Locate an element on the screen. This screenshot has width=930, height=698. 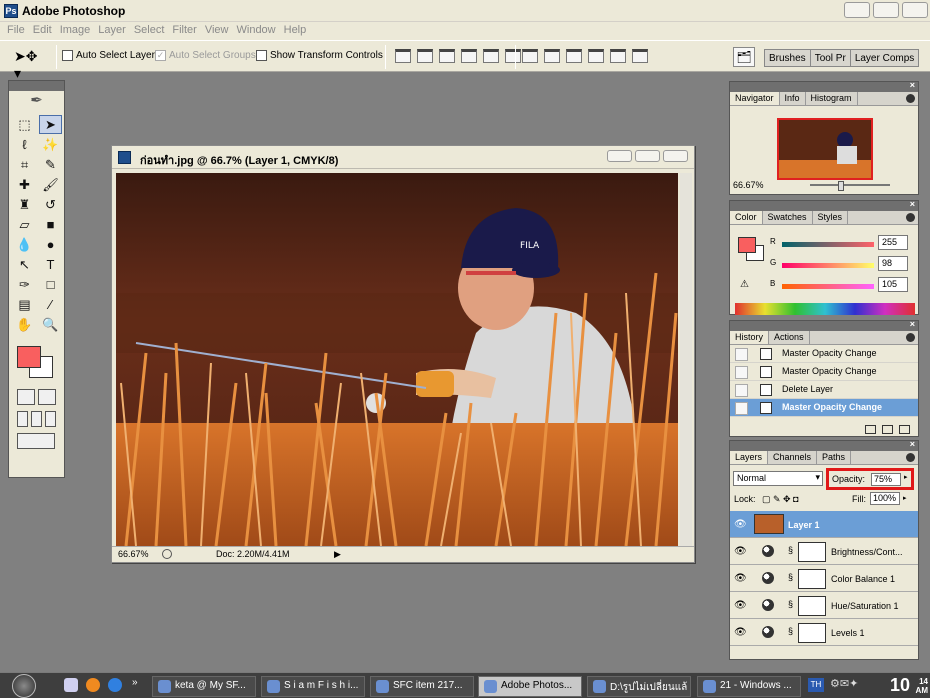
zoom-tool-icon: 🔍 is located at coordinates (50, 324).